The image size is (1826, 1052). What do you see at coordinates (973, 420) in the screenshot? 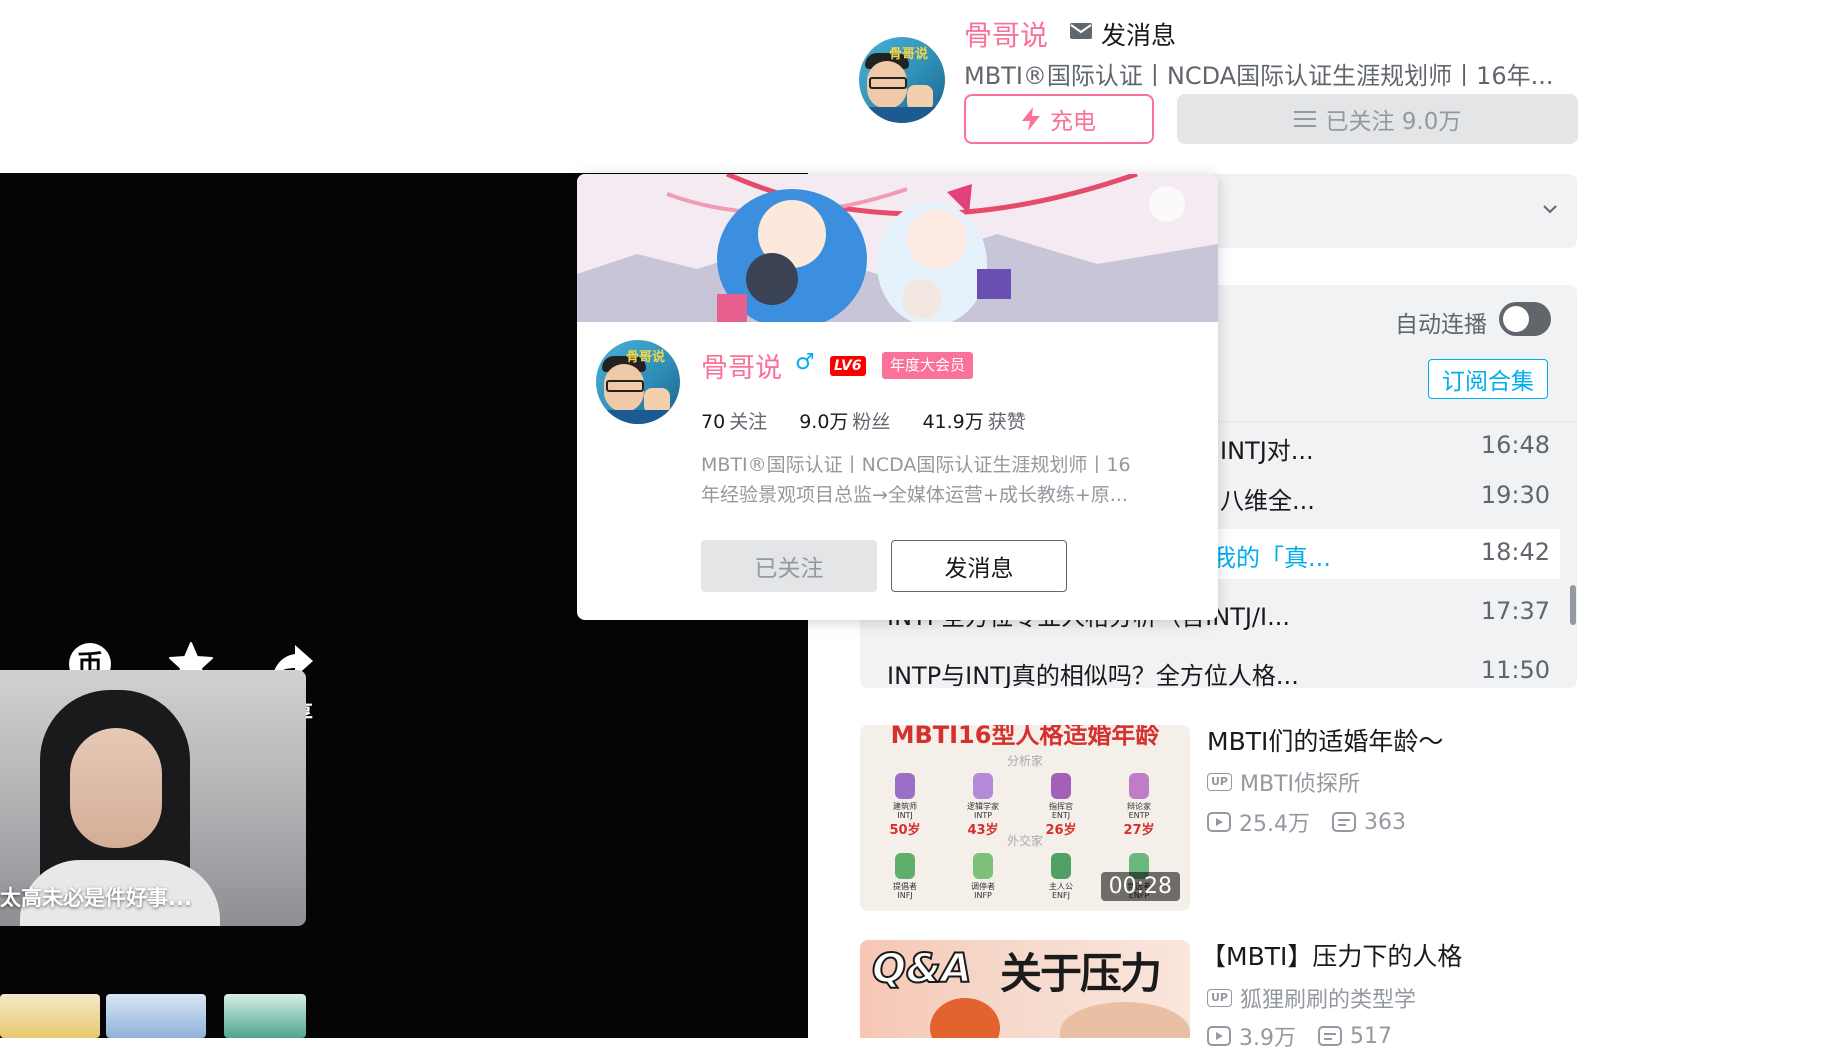
I see `likes-stat: 41.9万 获赞` at bounding box center [973, 420].